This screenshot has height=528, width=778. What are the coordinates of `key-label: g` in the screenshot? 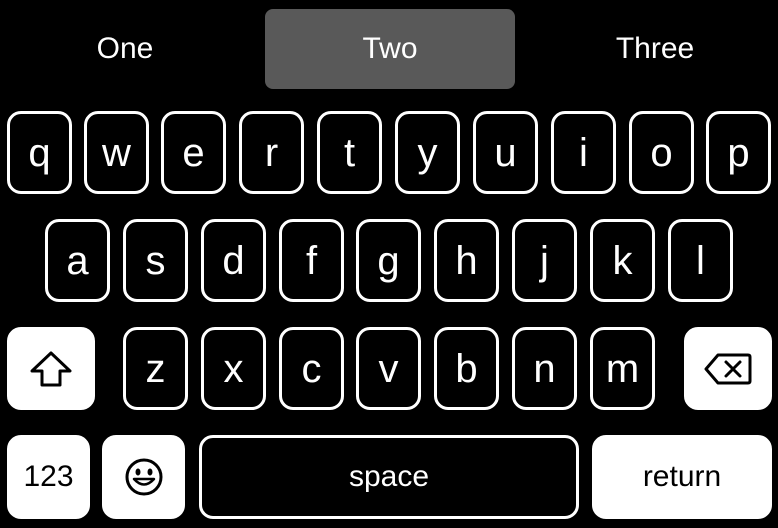 It's located at (388, 260).